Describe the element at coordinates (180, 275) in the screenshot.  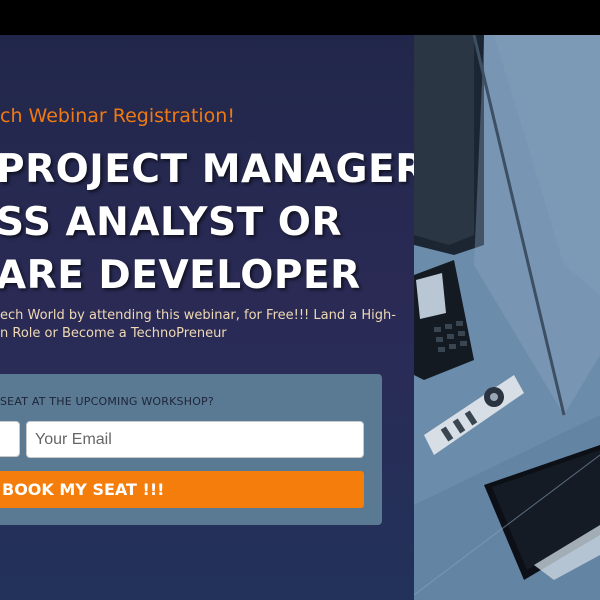
I see `headline-line-3: ARE DEVELOPER` at that location.